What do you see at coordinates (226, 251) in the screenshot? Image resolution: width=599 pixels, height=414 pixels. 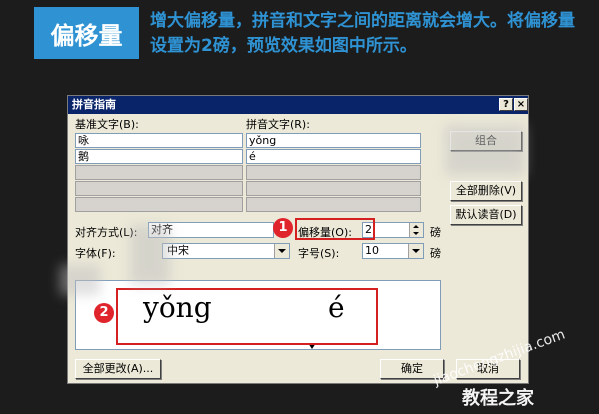 I see `font-select: 中宋` at bounding box center [226, 251].